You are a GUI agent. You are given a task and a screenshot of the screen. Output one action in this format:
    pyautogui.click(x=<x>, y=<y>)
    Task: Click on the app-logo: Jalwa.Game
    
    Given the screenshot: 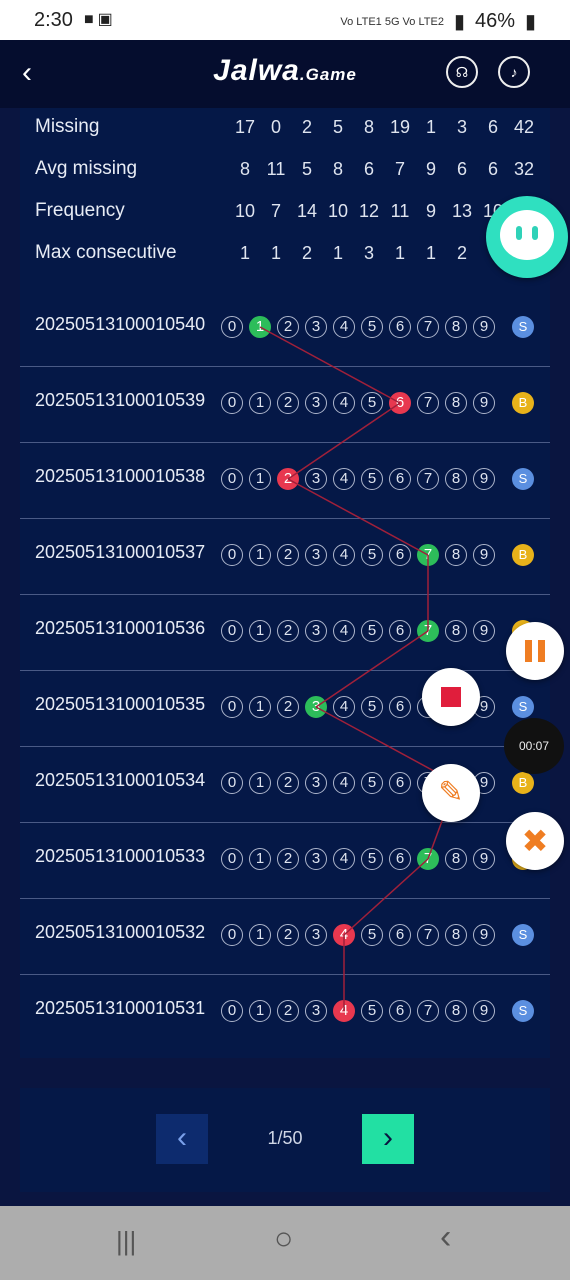 What is the action you would take?
    pyautogui.click(x=285, y=71)
    